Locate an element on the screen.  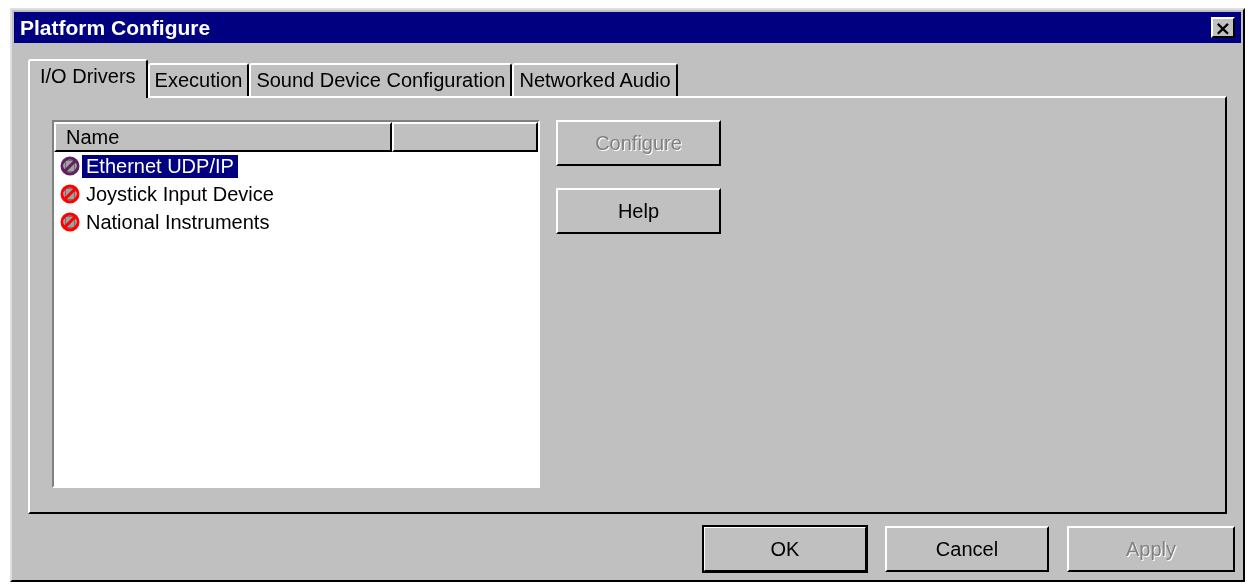
tab: I/O Drivers is located at coordinates (88, 78).